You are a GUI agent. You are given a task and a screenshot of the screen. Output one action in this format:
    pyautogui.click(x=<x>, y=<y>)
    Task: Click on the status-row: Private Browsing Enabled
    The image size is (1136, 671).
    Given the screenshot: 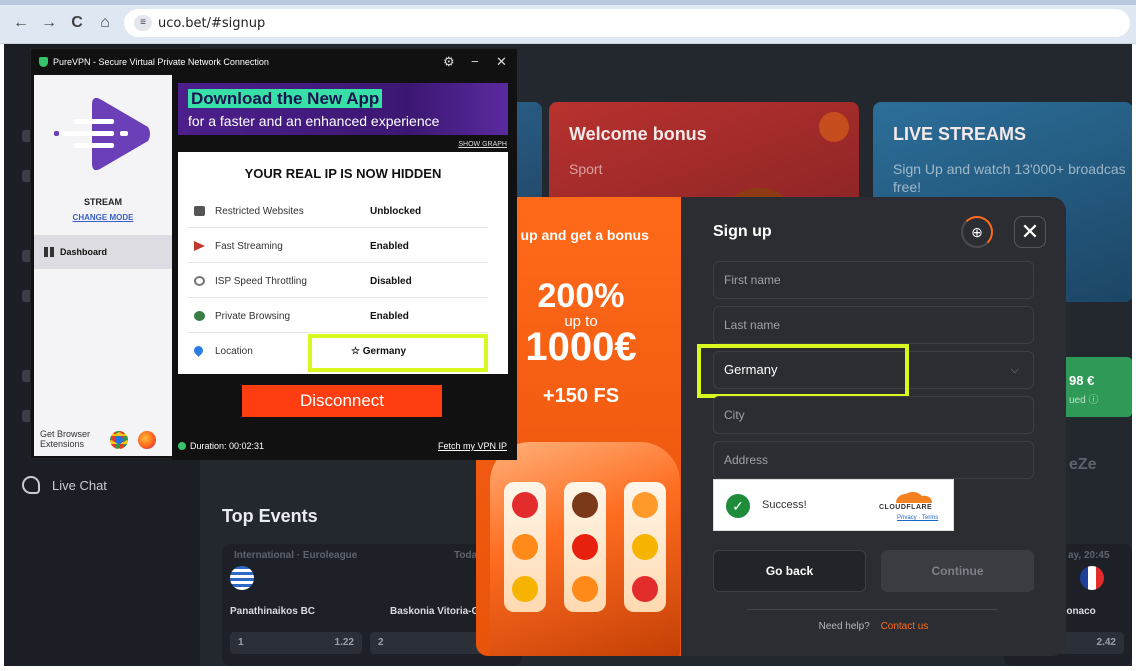 What is the action you would take?
    pyautogui.click(x=338, y=316)
    